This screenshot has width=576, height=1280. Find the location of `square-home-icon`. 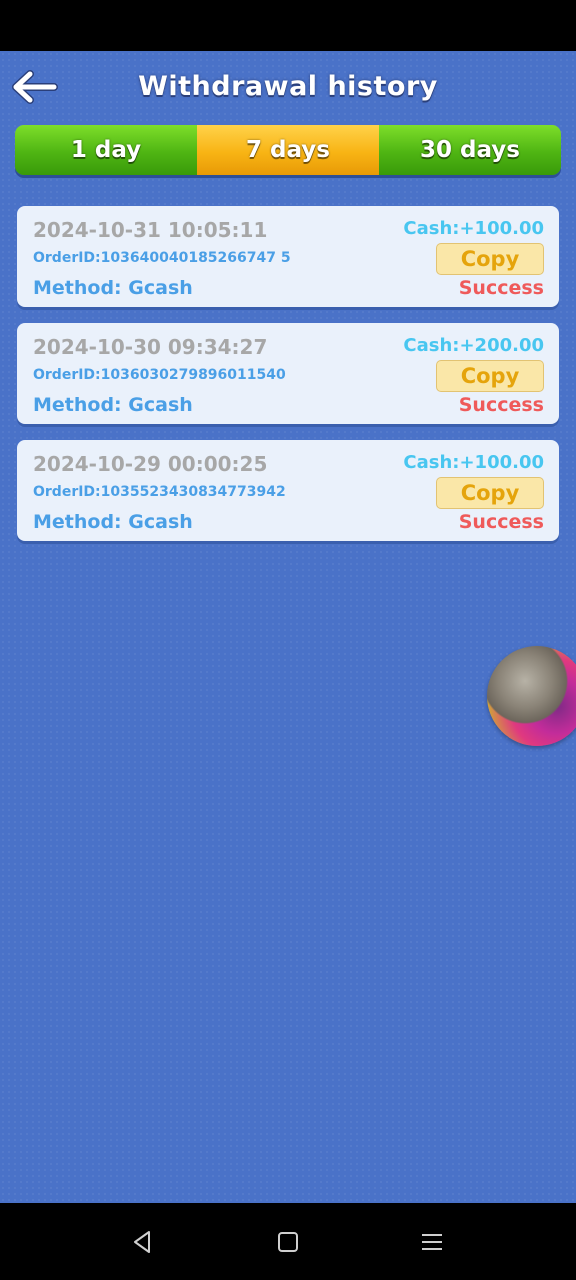

square-home-icon is located at coordinates (288, 1242).